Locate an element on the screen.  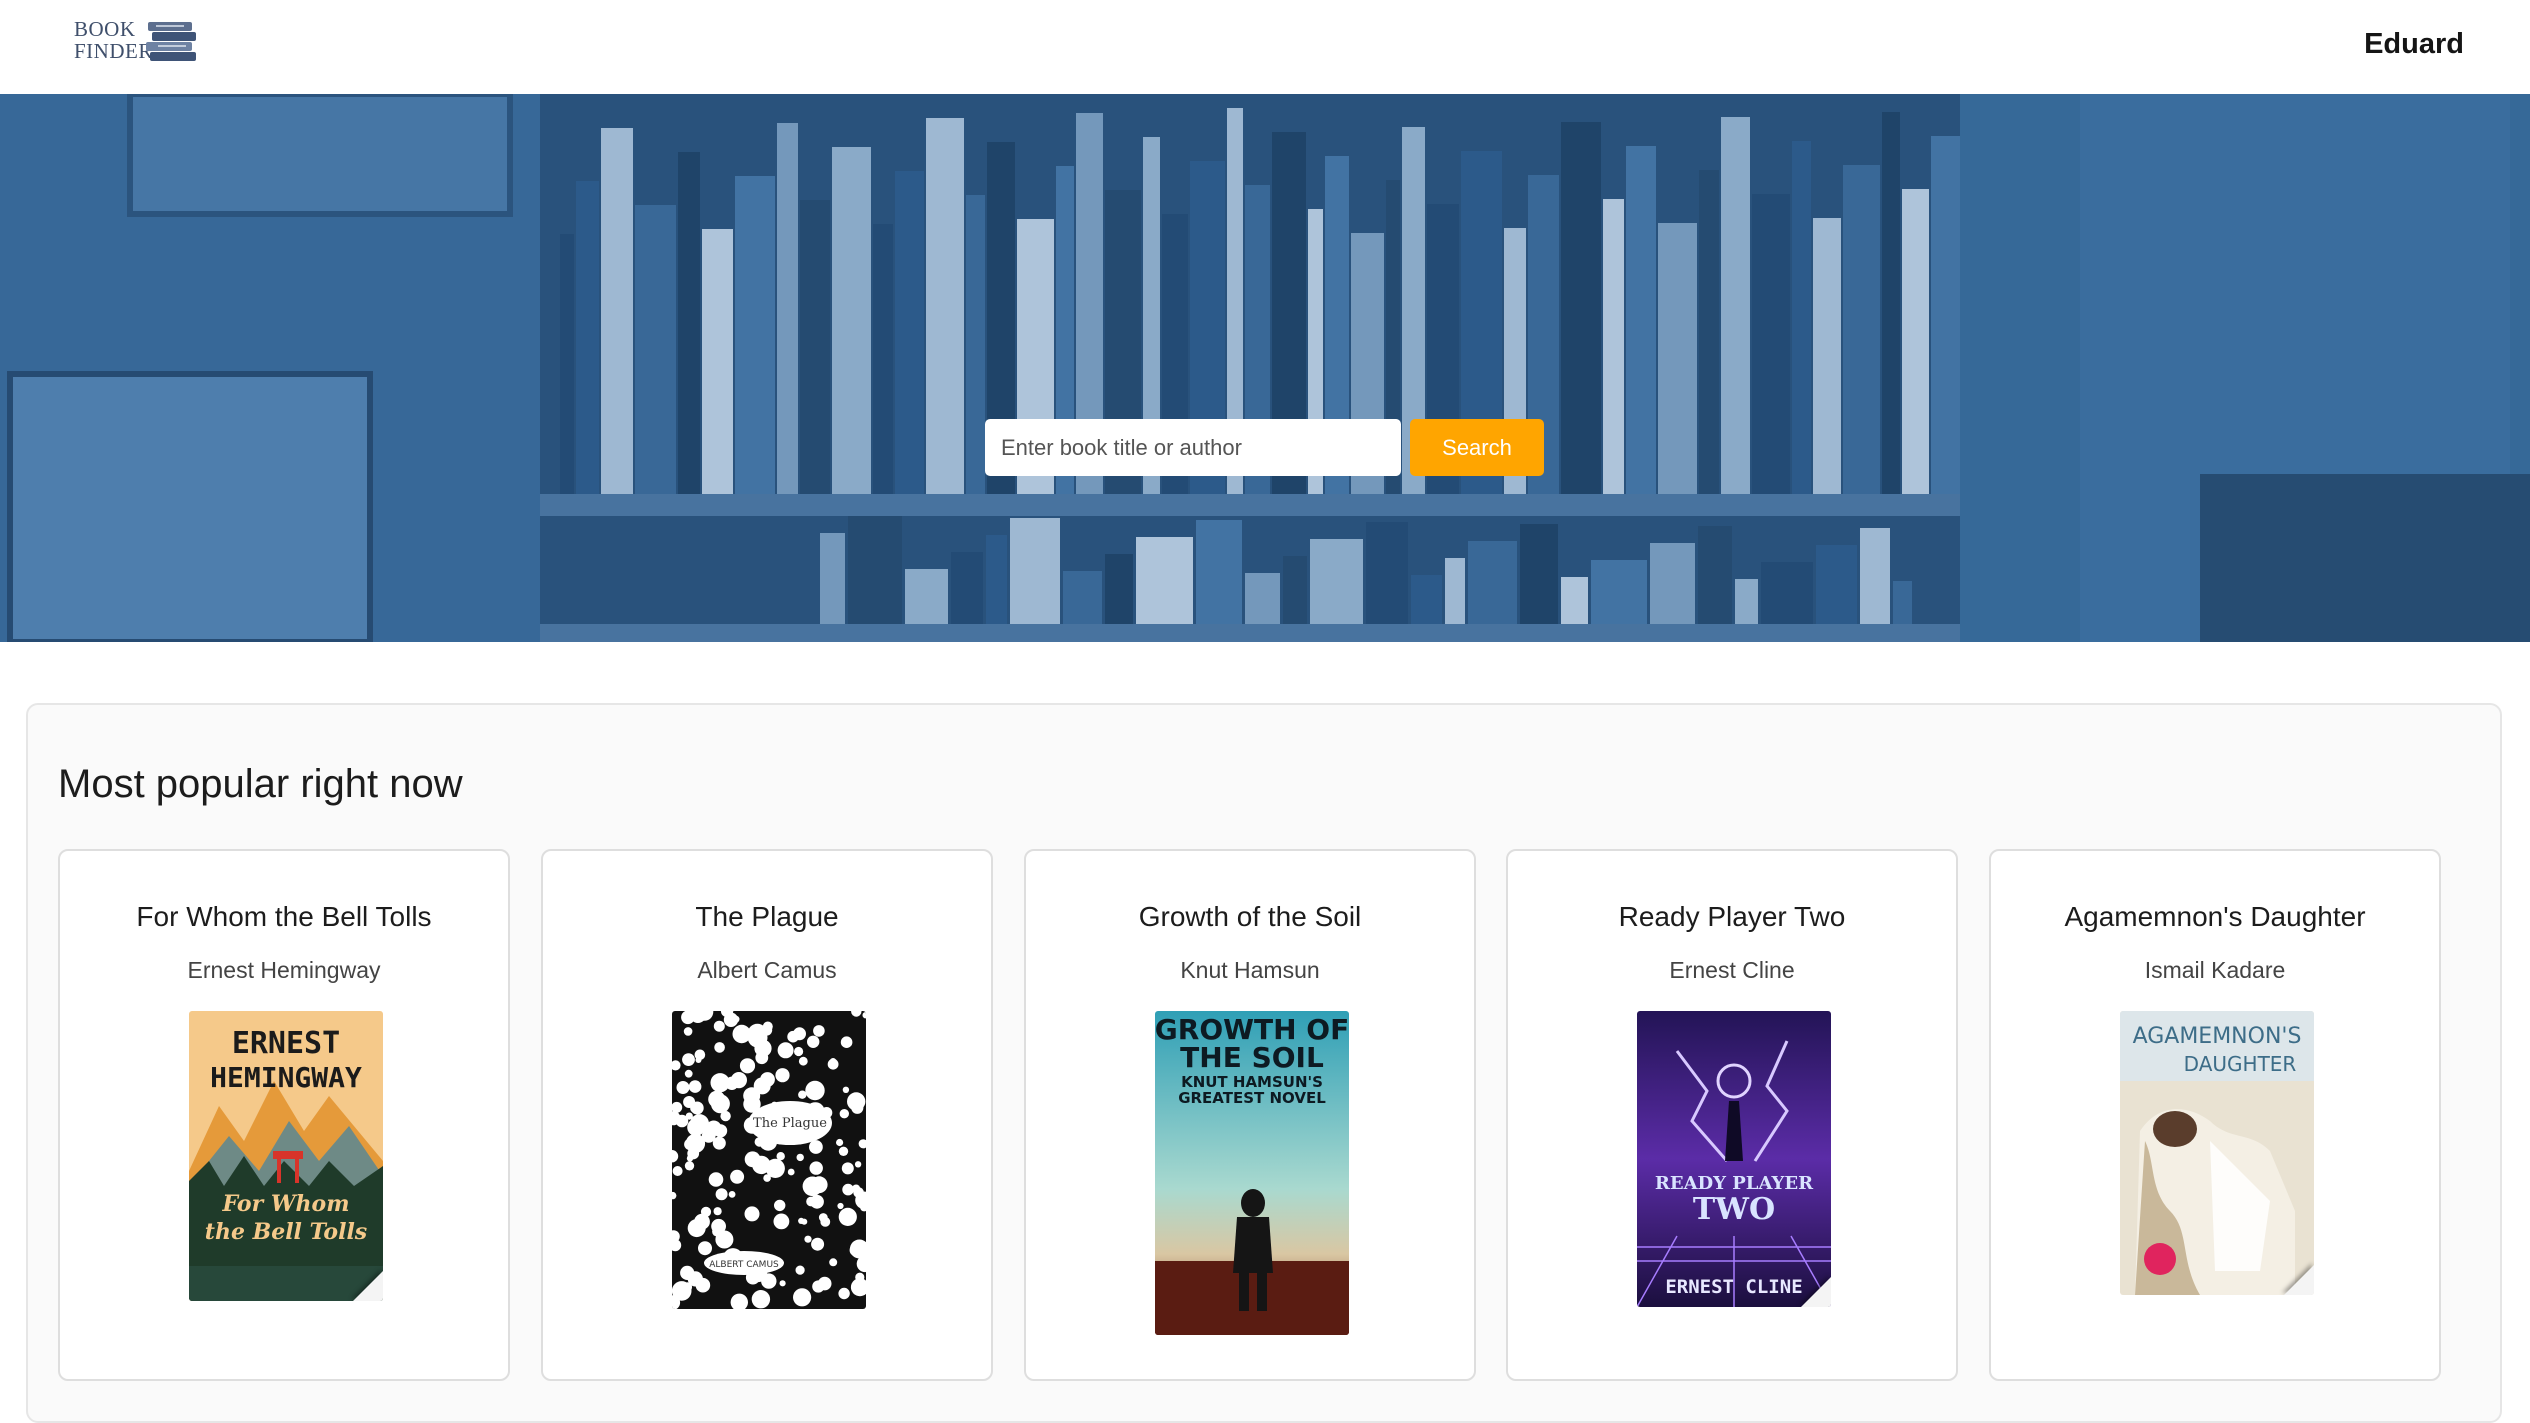
book-title: Ready Player Two is located at coordinates (1732, 916).